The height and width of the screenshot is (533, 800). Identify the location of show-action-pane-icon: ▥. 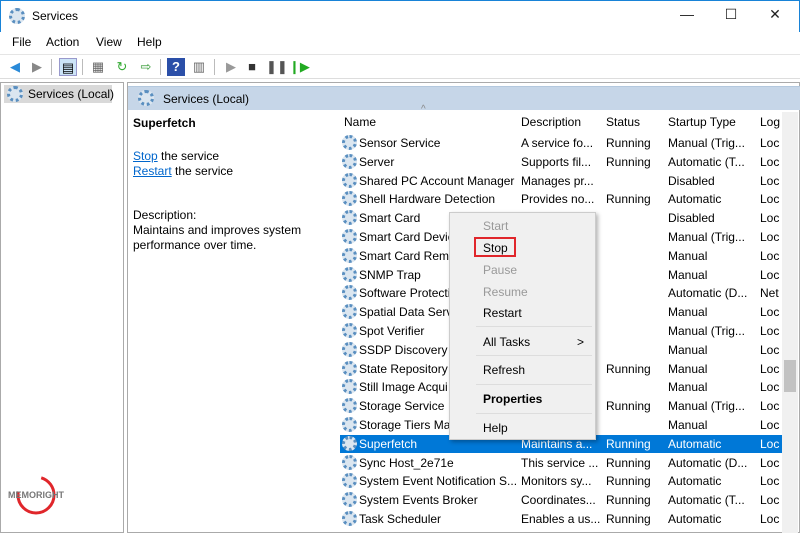
(199, 67).